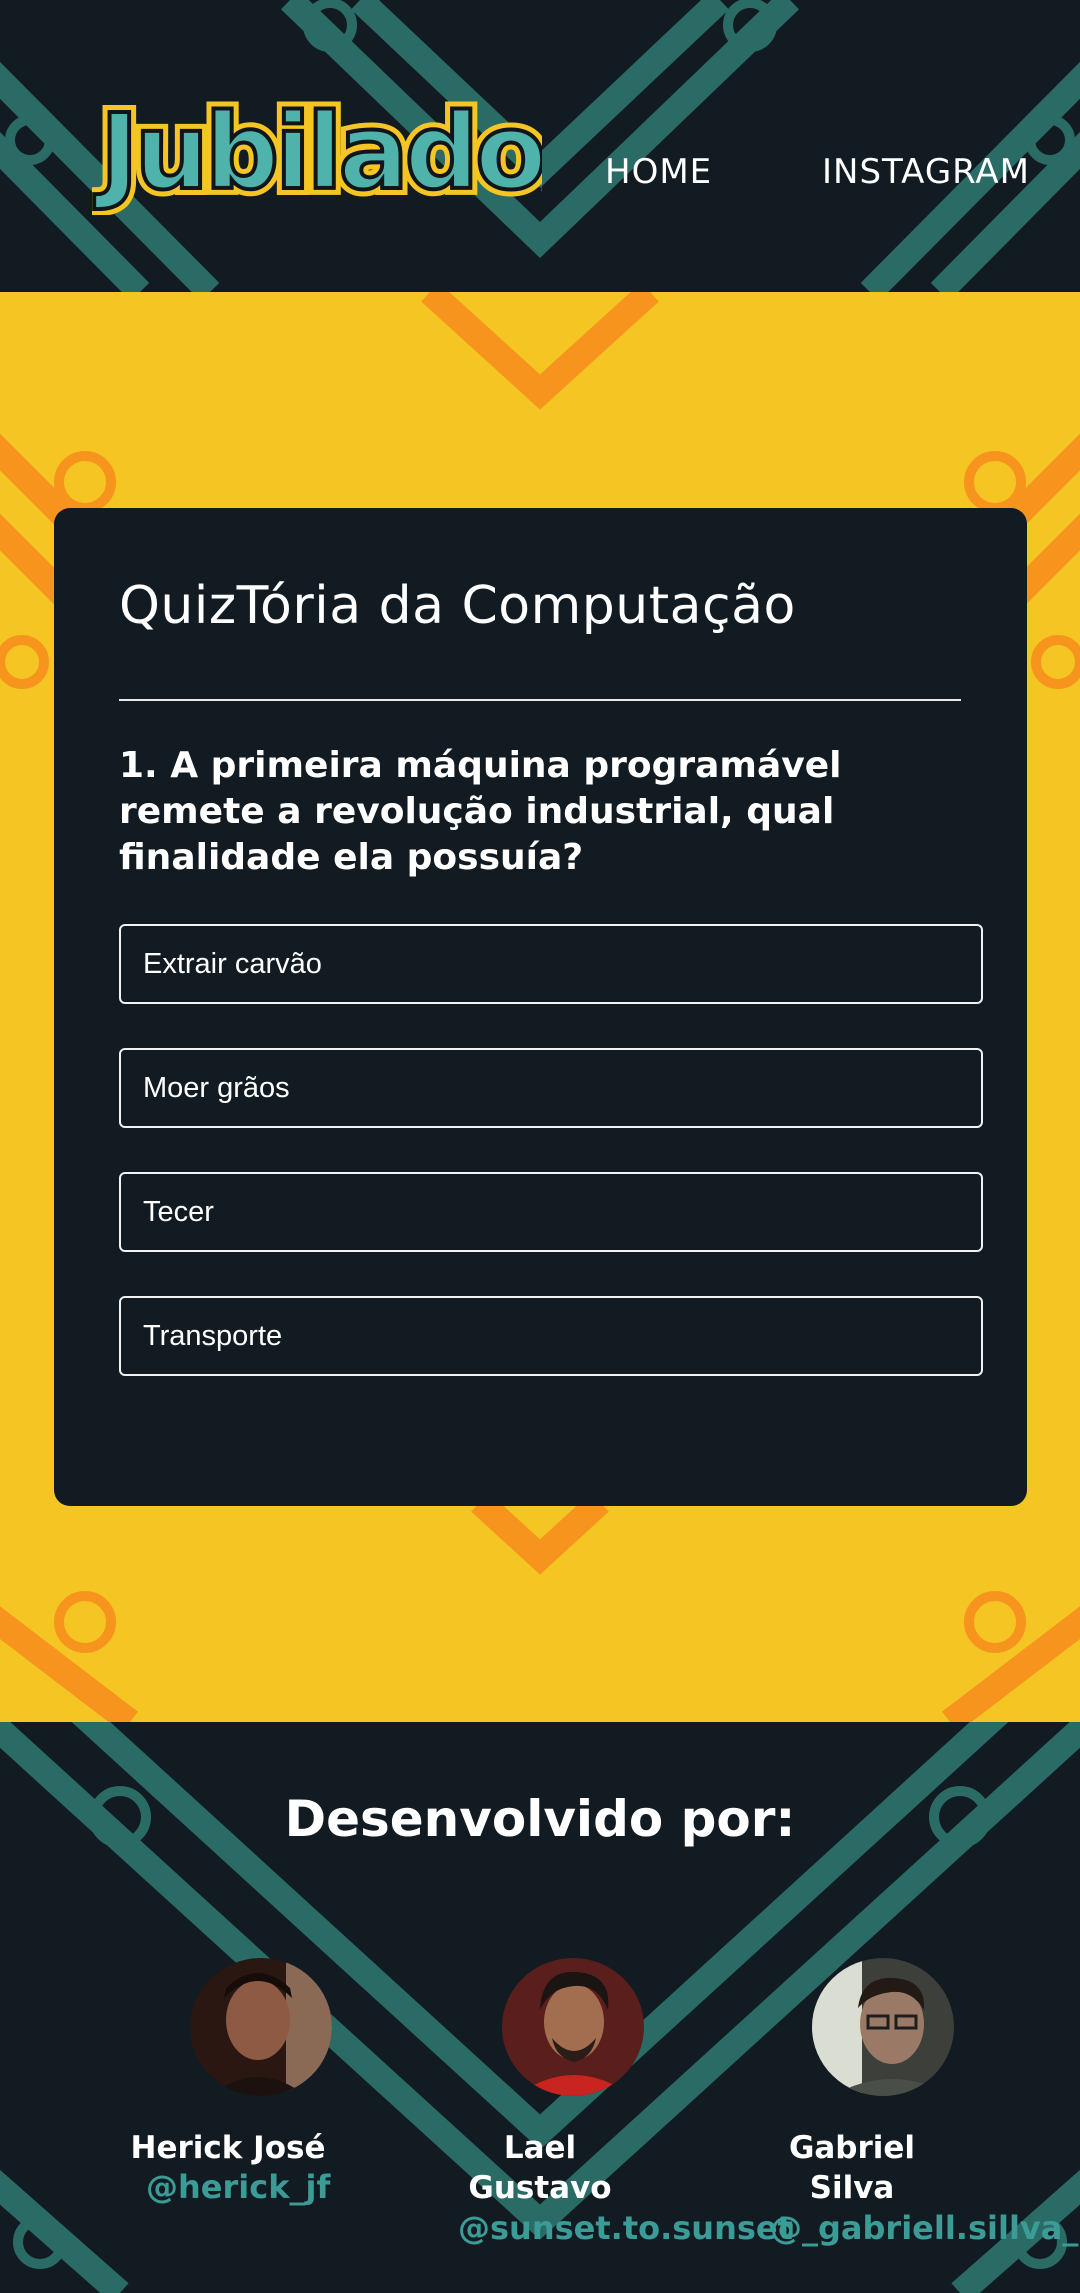 This screenshot has height=2293, width=1080. I want to click on avatar-herick, so click(261, 2027).